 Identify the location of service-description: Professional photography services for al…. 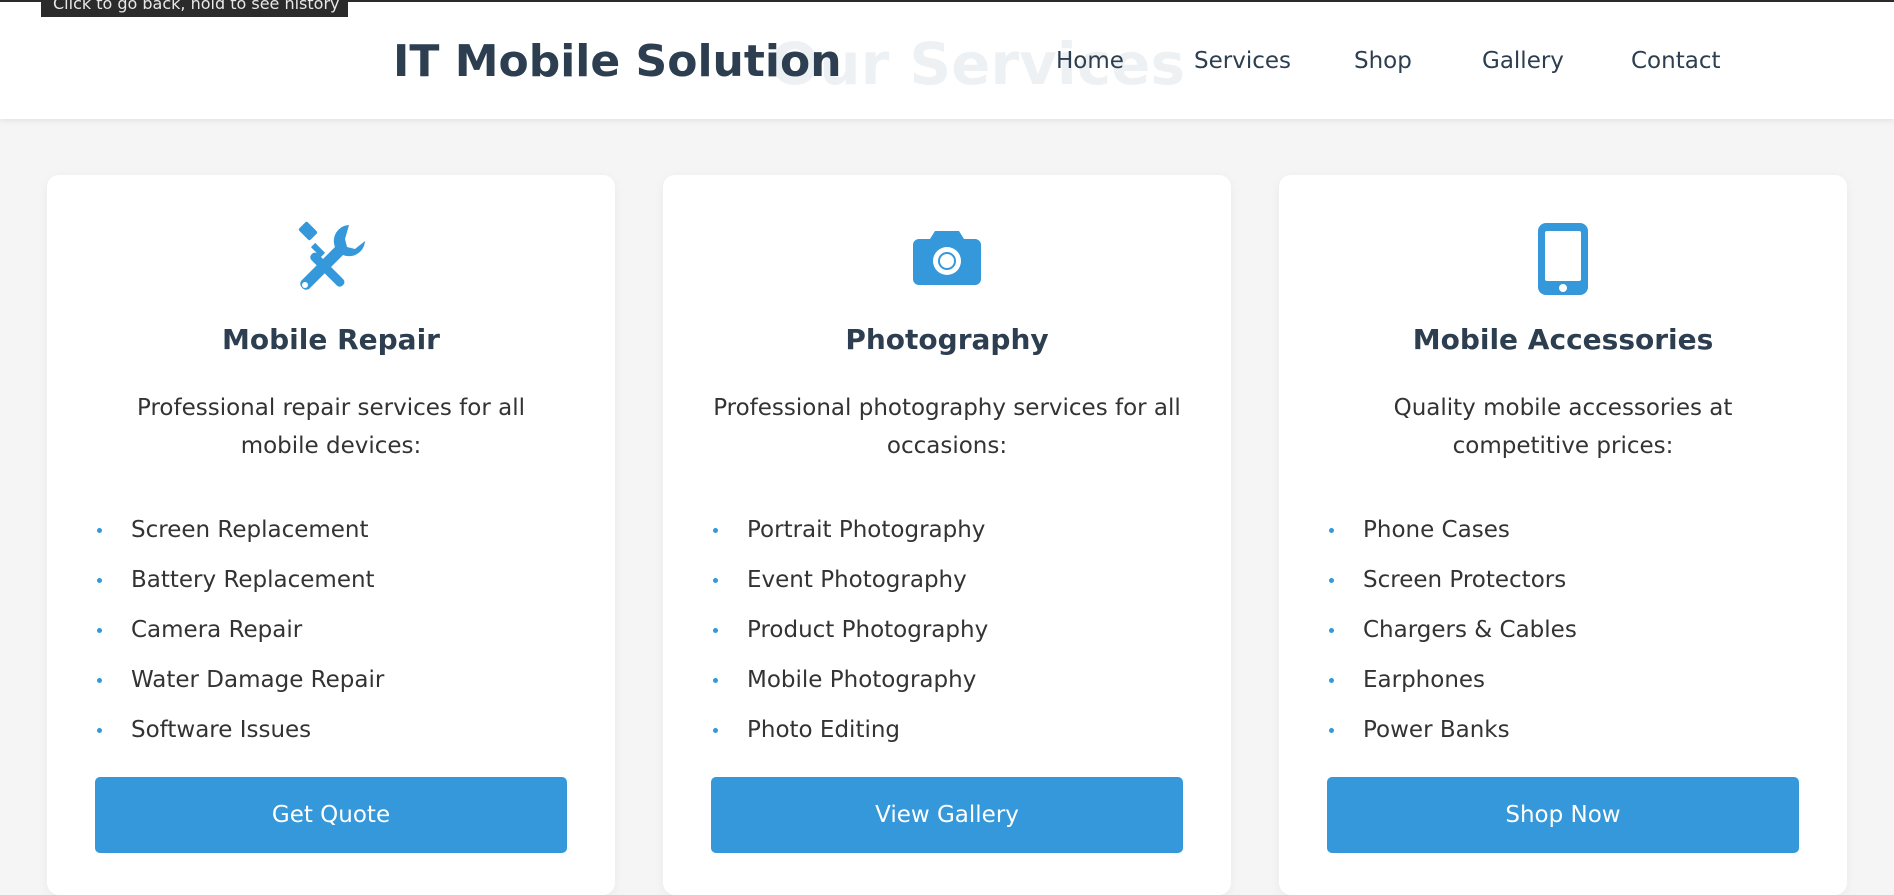
(947, 427).